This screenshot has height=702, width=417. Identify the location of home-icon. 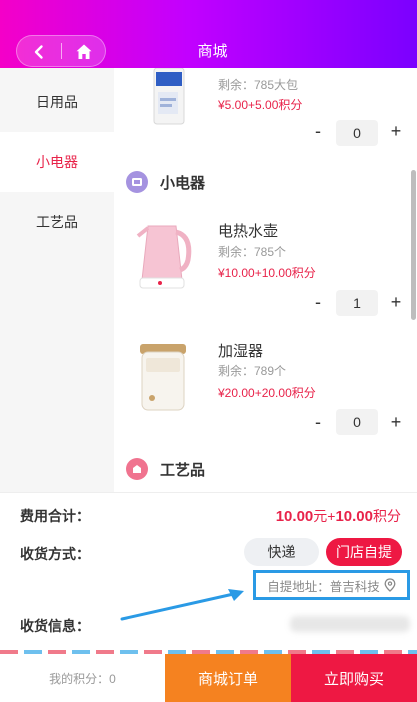
(84, 51).